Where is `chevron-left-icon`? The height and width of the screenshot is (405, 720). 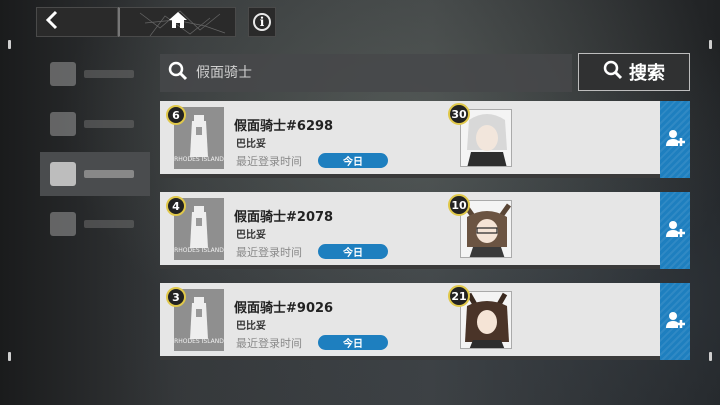 chevron-left-icon is located at coordinates (52, 22).